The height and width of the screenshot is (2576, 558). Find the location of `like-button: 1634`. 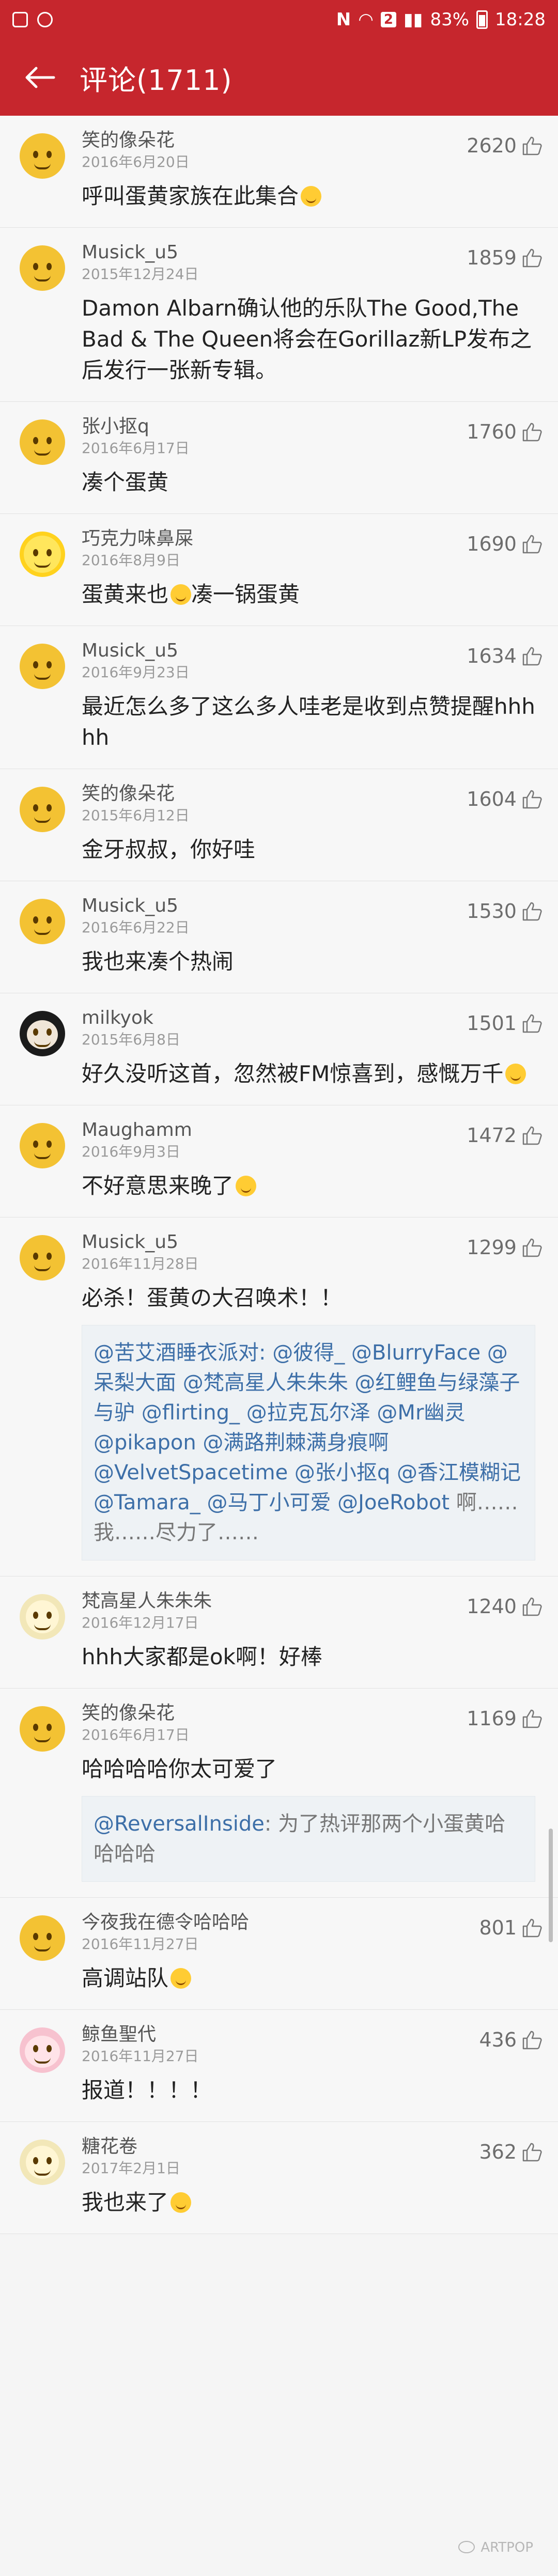

like-button: 1634 is located at coordinates (505, 656).